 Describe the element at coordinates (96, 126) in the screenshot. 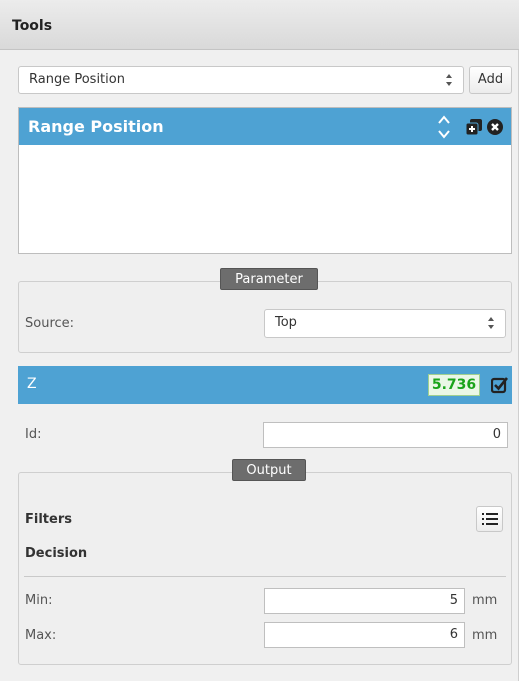

I see `tool-item-title: Range Position` at that location.